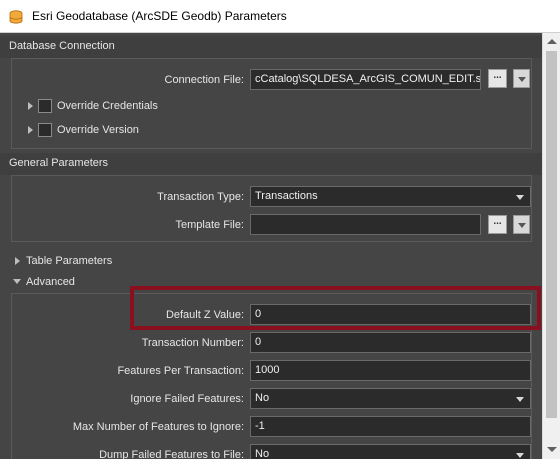 The image size is (560, 459). I want to click on general-parameters-title: General Parameters, so click(59, 163).